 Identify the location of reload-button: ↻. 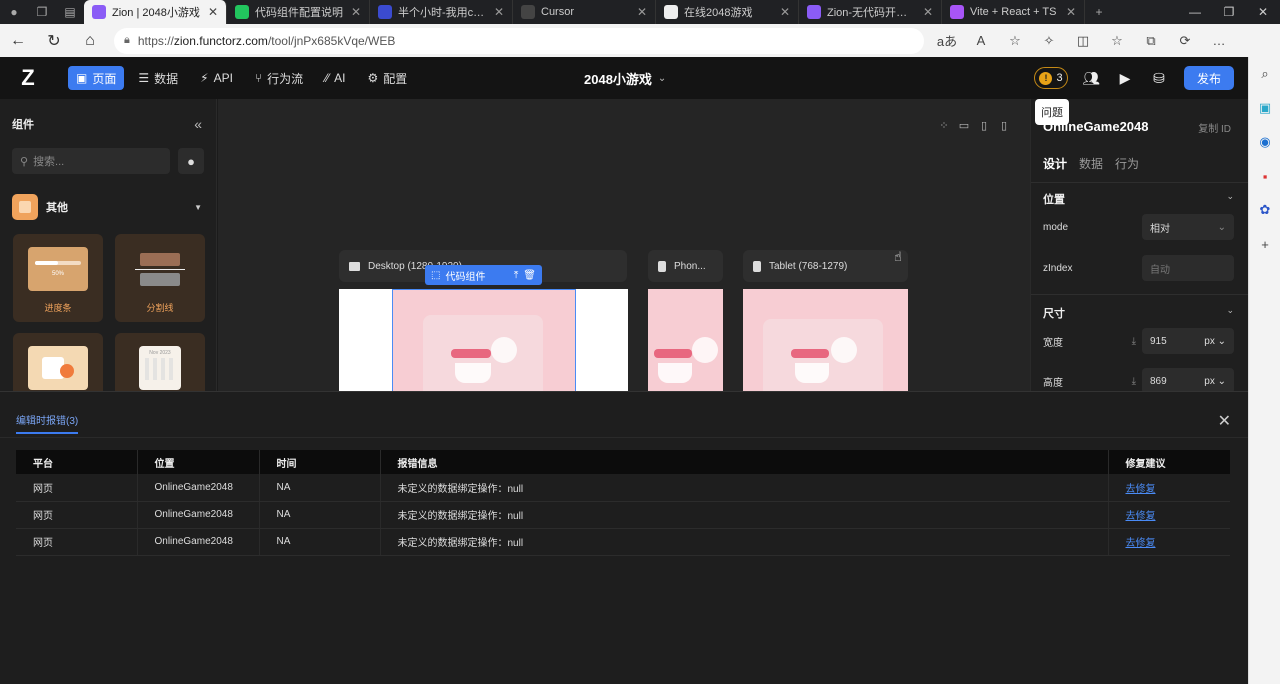
(54, 40).